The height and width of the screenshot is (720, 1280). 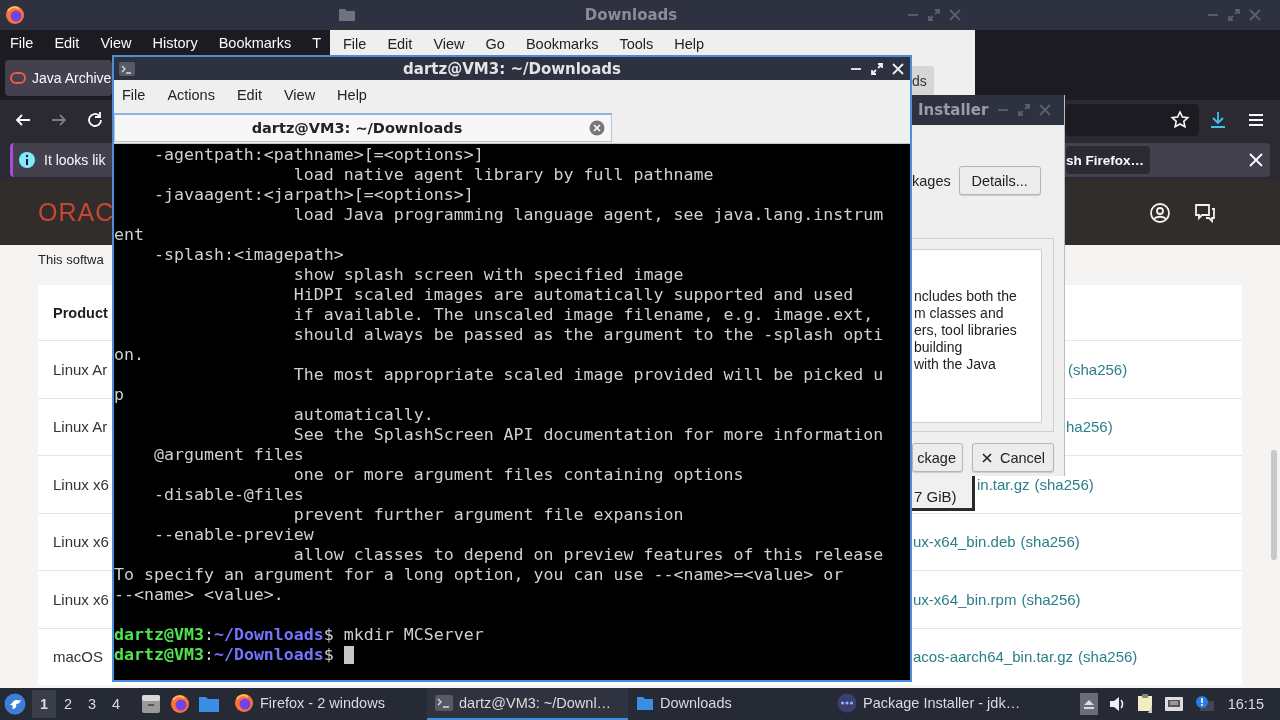 I want to click on terminal-line: -agentpath:<pathname>[=<options>], so click(x=318, y=155).